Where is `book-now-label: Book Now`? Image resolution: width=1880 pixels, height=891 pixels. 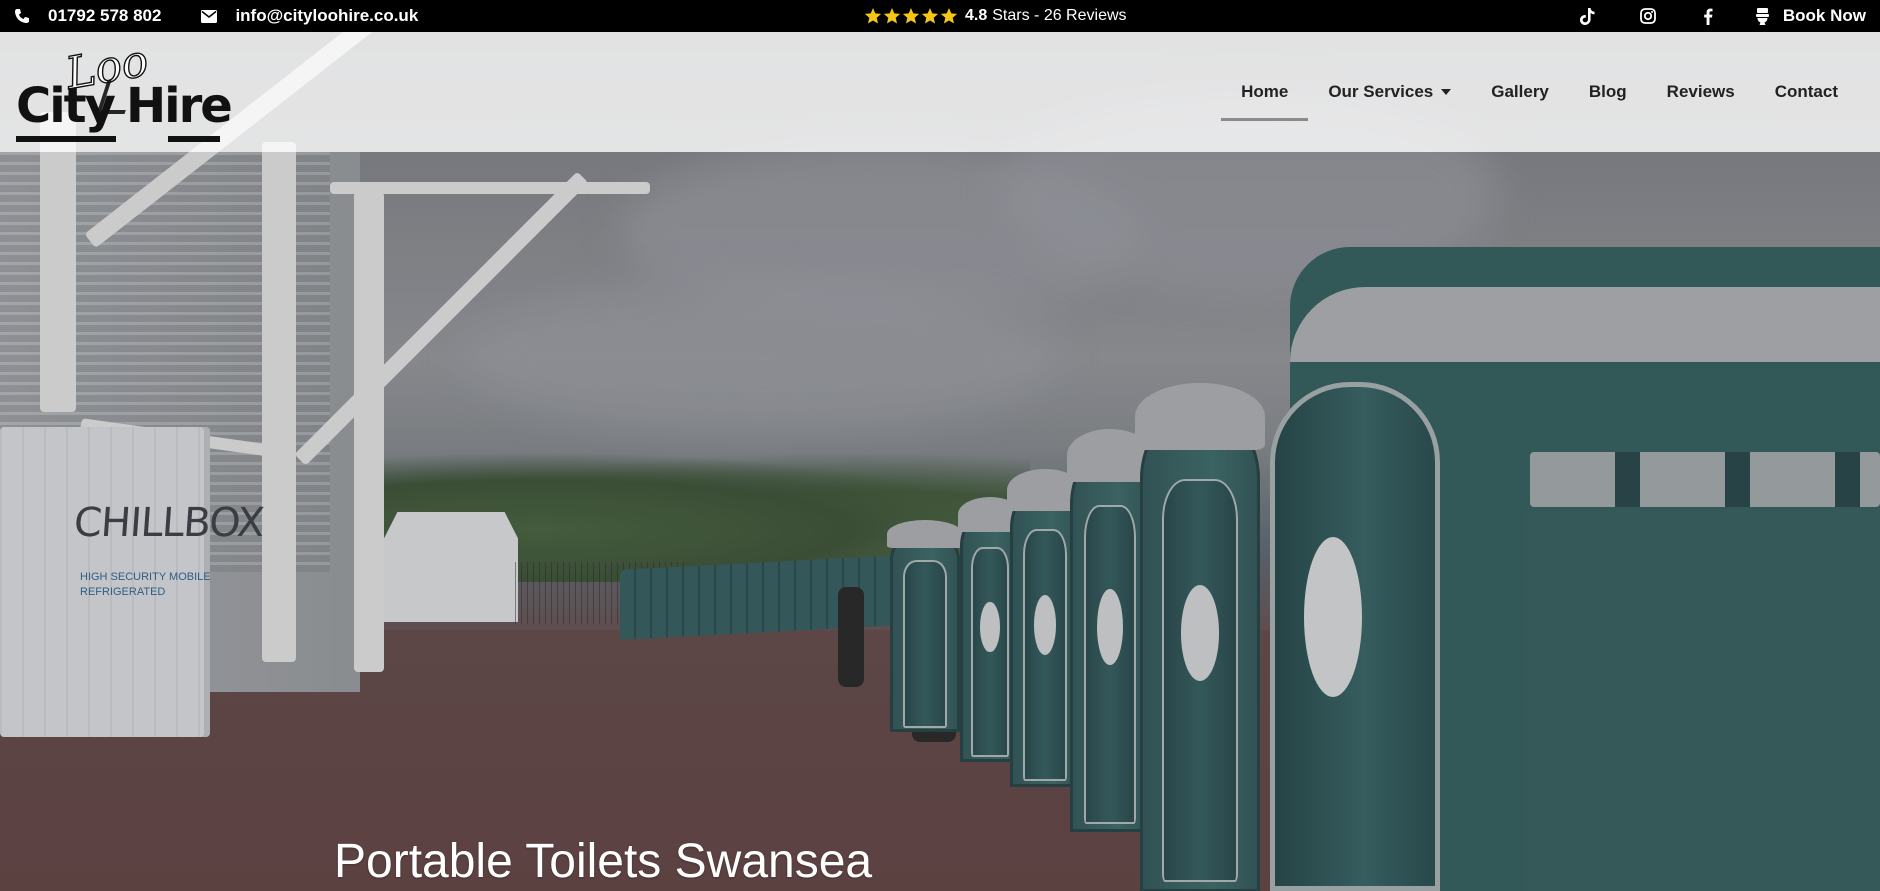 book-now-label: Book Now is located at coordinates (1824, 16).